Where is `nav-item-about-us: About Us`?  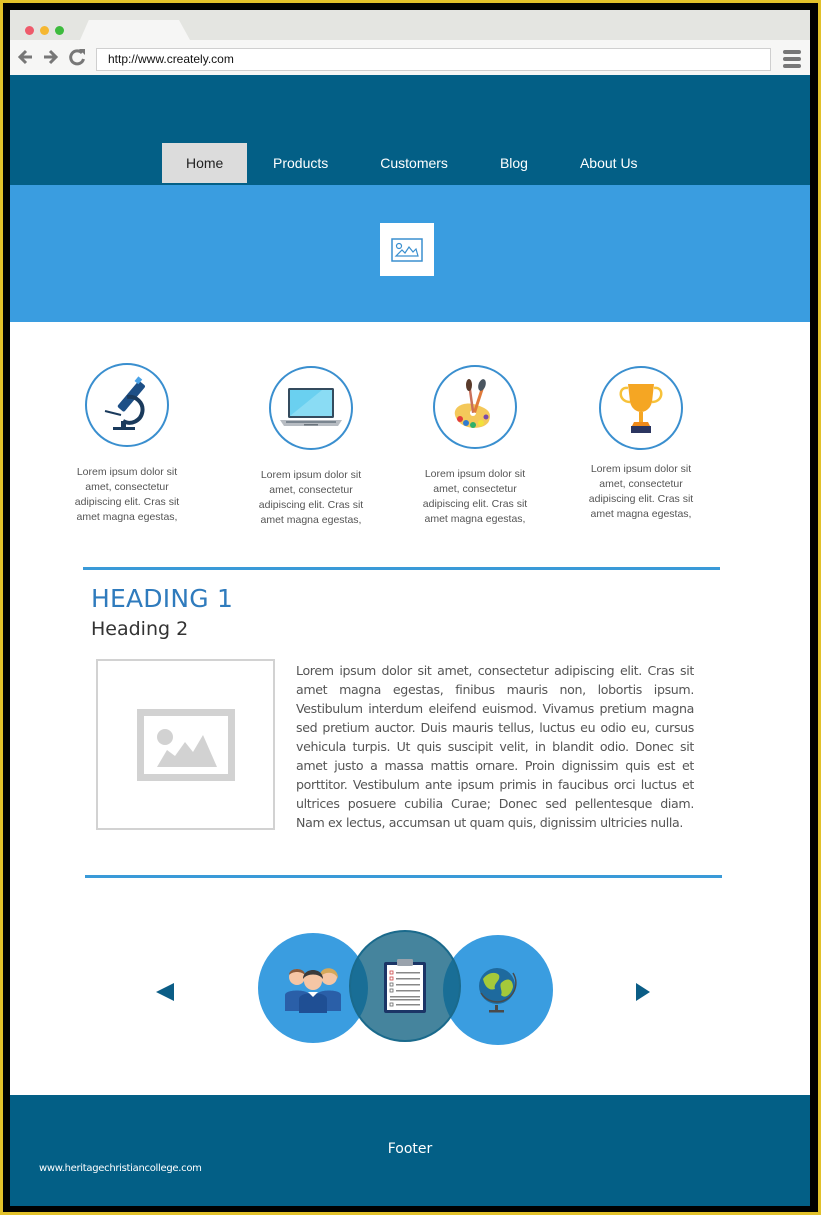
nav-item-about-us: About Us is located at coordinates (609, 163).